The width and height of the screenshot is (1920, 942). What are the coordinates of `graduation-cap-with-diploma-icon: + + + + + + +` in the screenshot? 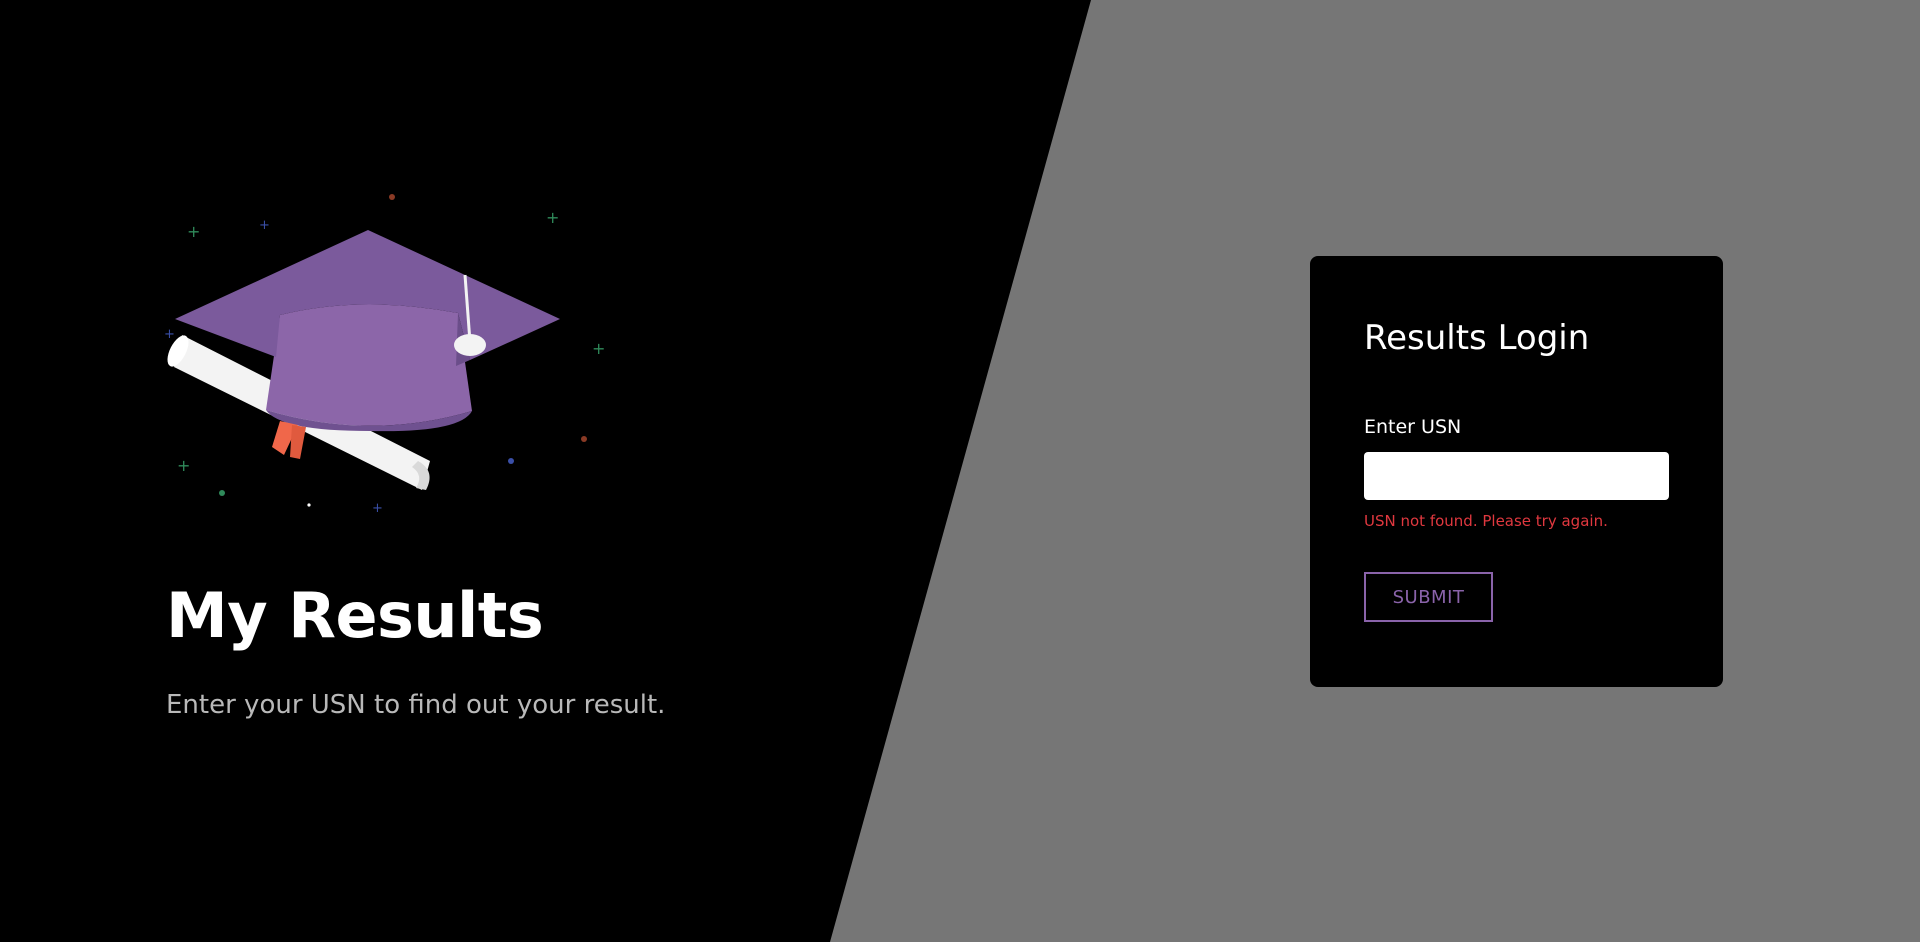 It's located at (384, 354).